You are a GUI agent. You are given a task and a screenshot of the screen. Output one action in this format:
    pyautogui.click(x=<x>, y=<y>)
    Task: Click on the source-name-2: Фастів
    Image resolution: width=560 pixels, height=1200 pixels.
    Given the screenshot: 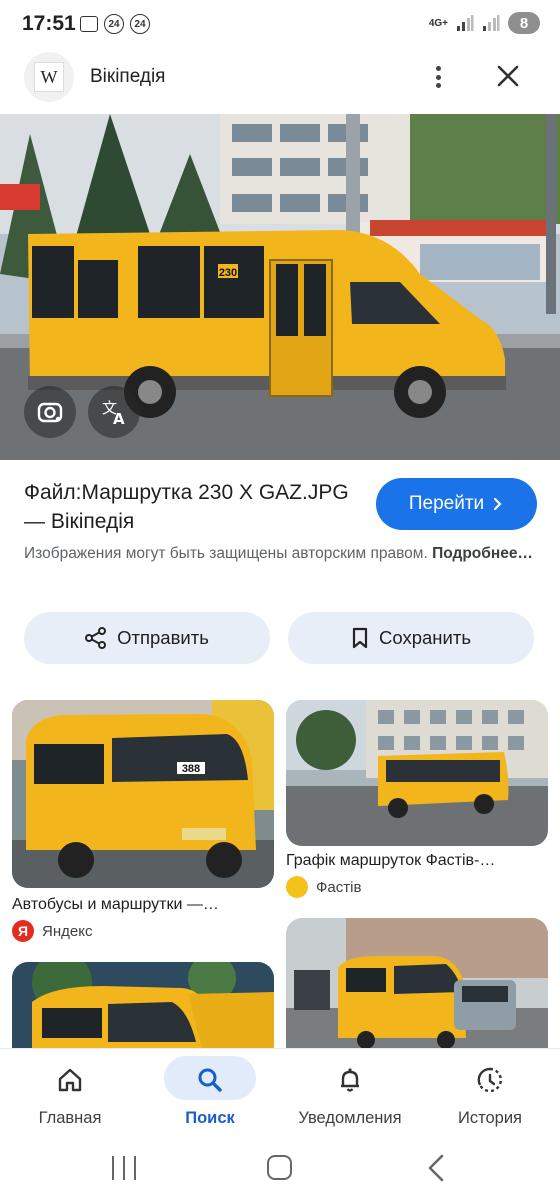 What is the action you would take?
    pyautogui.click(x=339, y=887)
    